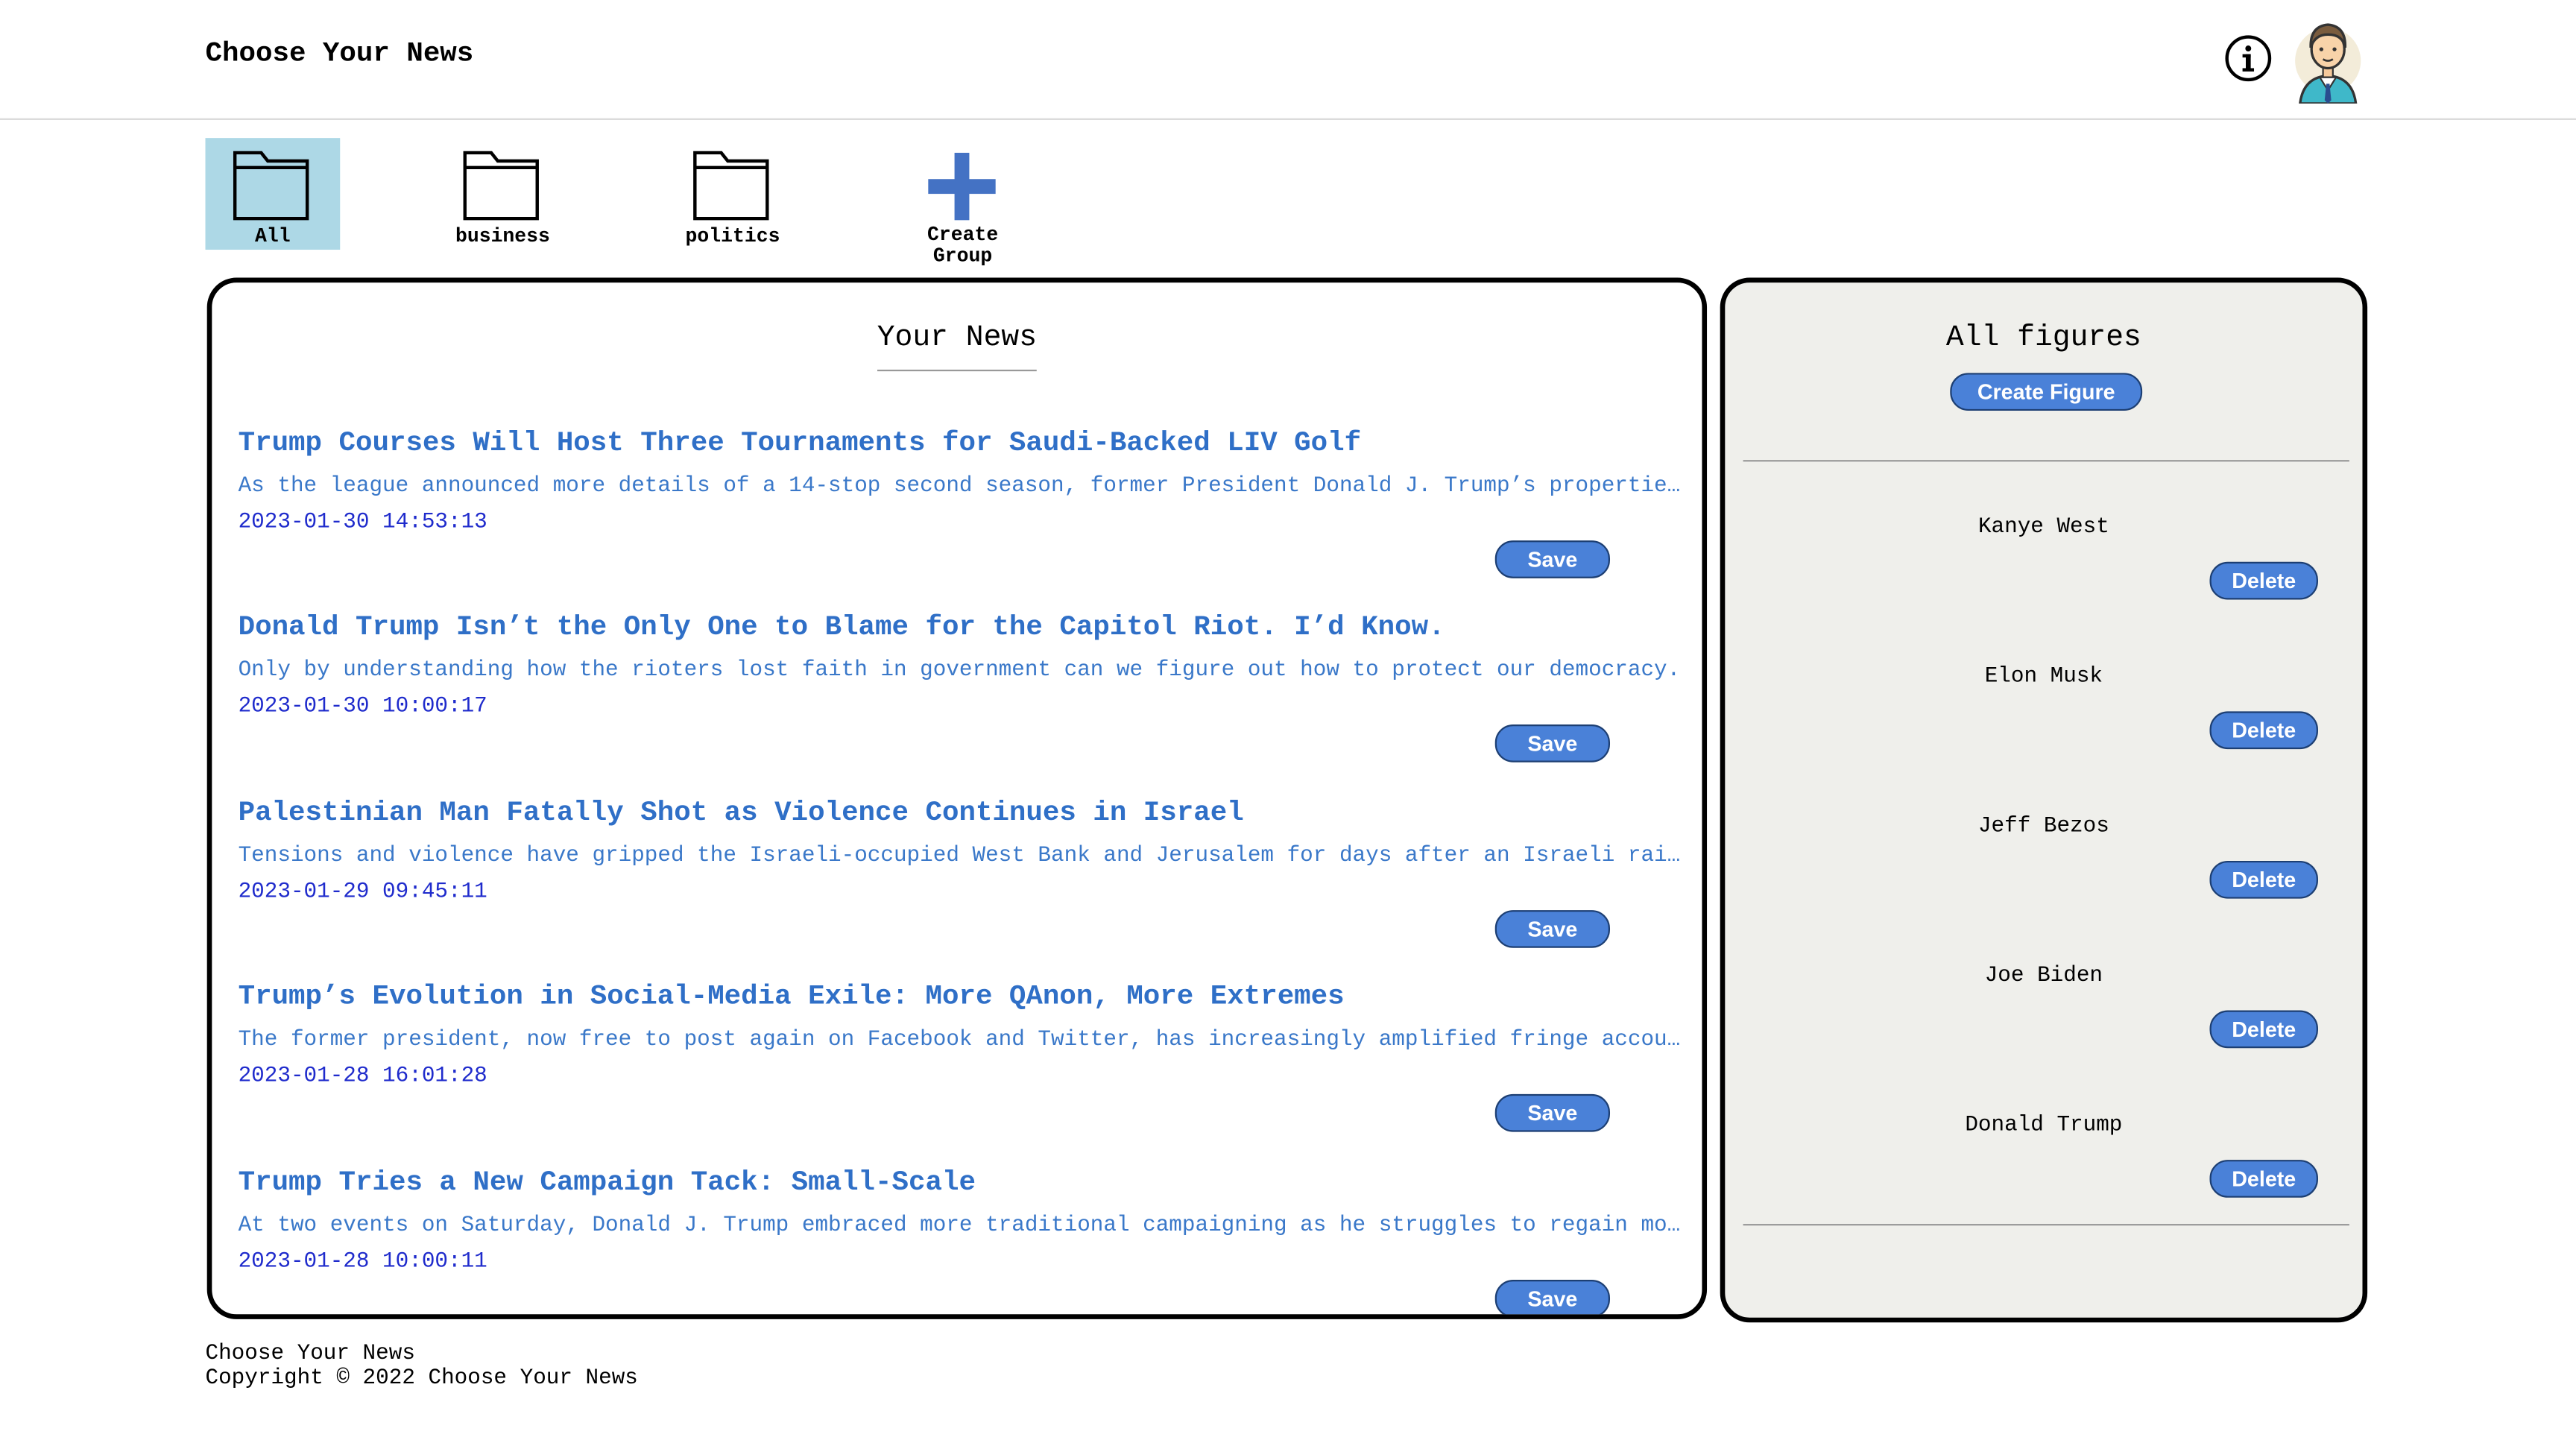 This screenshot has width=2576, height=1443. I want to click on figures-panel-title: All figures, so click(2043, 339).